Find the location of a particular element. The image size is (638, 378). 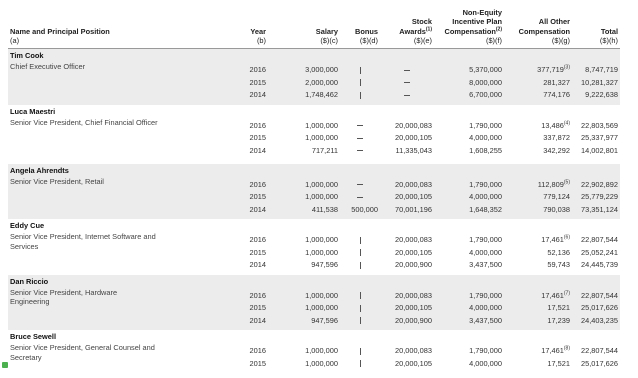

non-equity-cell: 1,790,000 4,000,000 1,608,255 is located at coordinates (469, 134).